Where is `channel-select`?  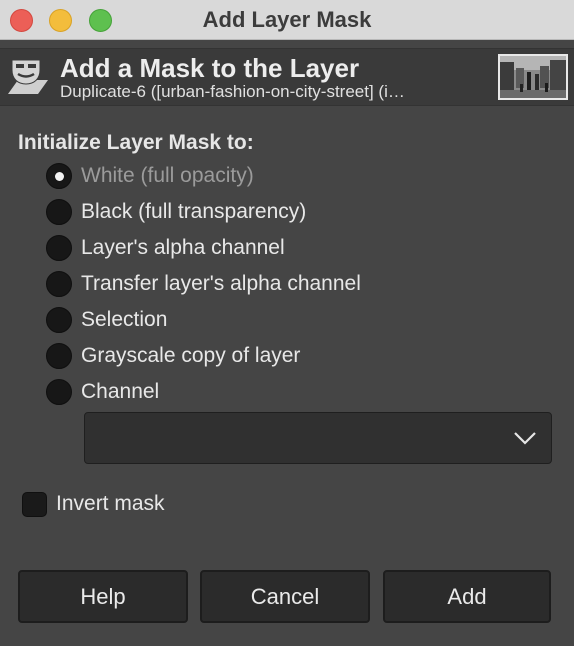 channel-select is located at coordinates (318, 438).